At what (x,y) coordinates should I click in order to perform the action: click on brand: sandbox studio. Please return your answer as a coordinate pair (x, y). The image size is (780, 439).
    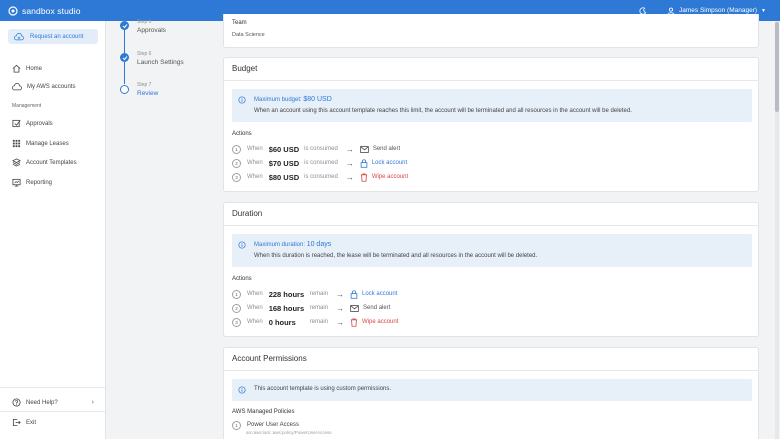
    Looking at the image, I should click on (44, 11).